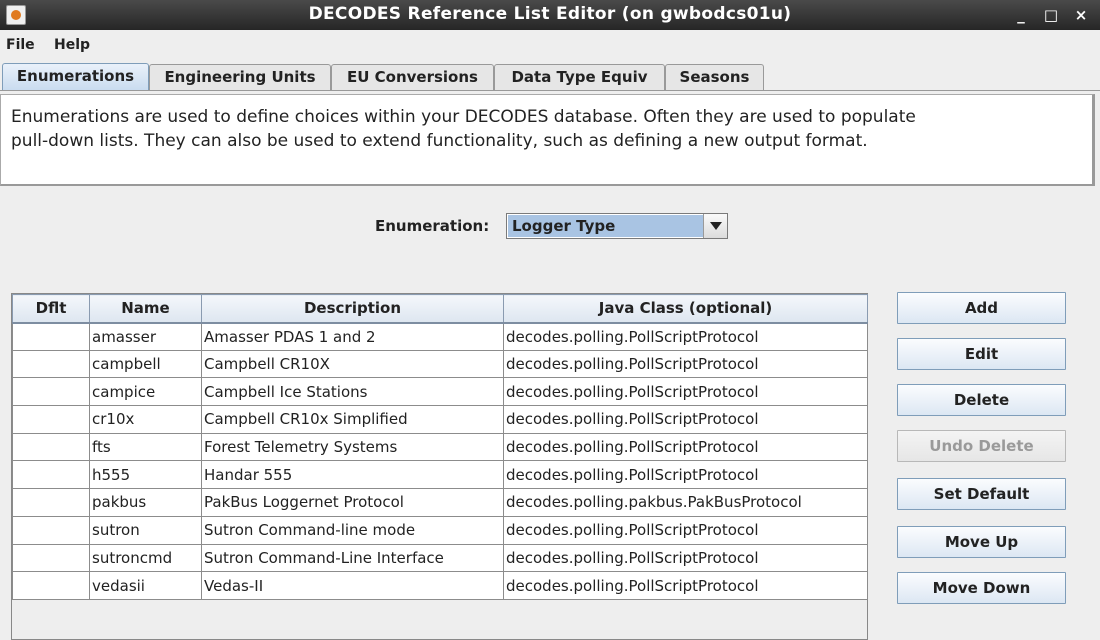 Image resolution: width=1100 pixels, height=640 pixels. I want to click on cell-name: sutroncmd, so click(145, 558).